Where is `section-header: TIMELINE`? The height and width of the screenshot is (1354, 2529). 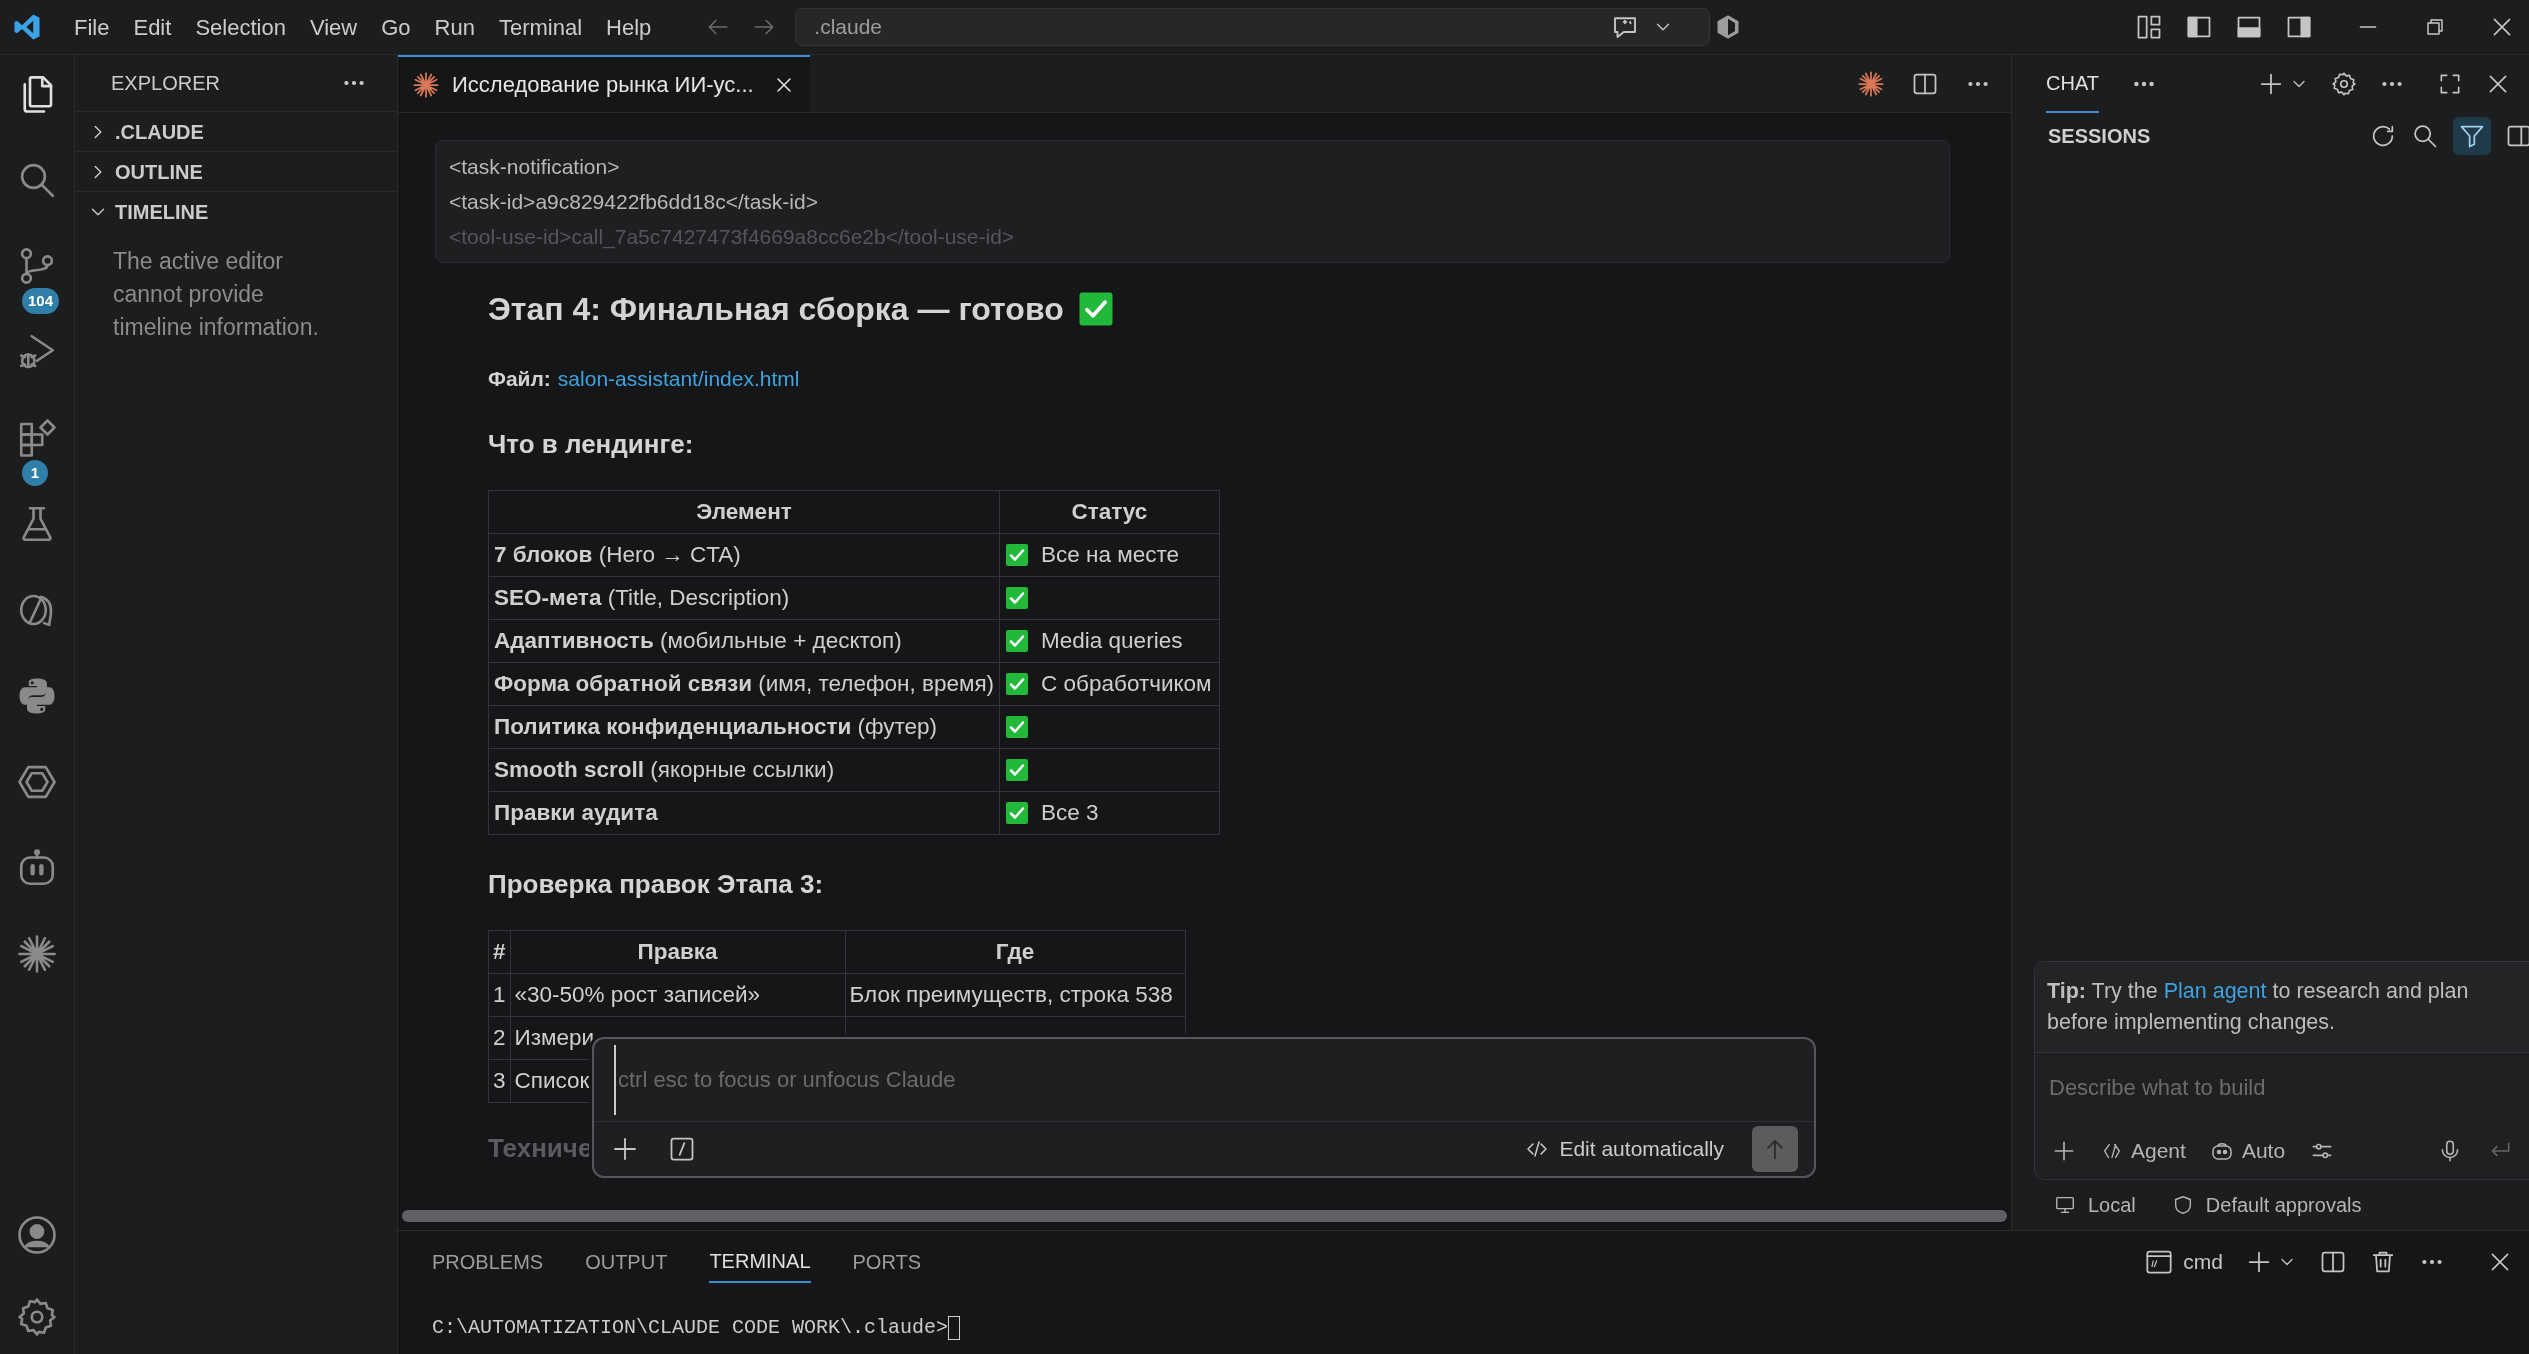
section-header: TIMELINE is located at coordinates (236, 211).